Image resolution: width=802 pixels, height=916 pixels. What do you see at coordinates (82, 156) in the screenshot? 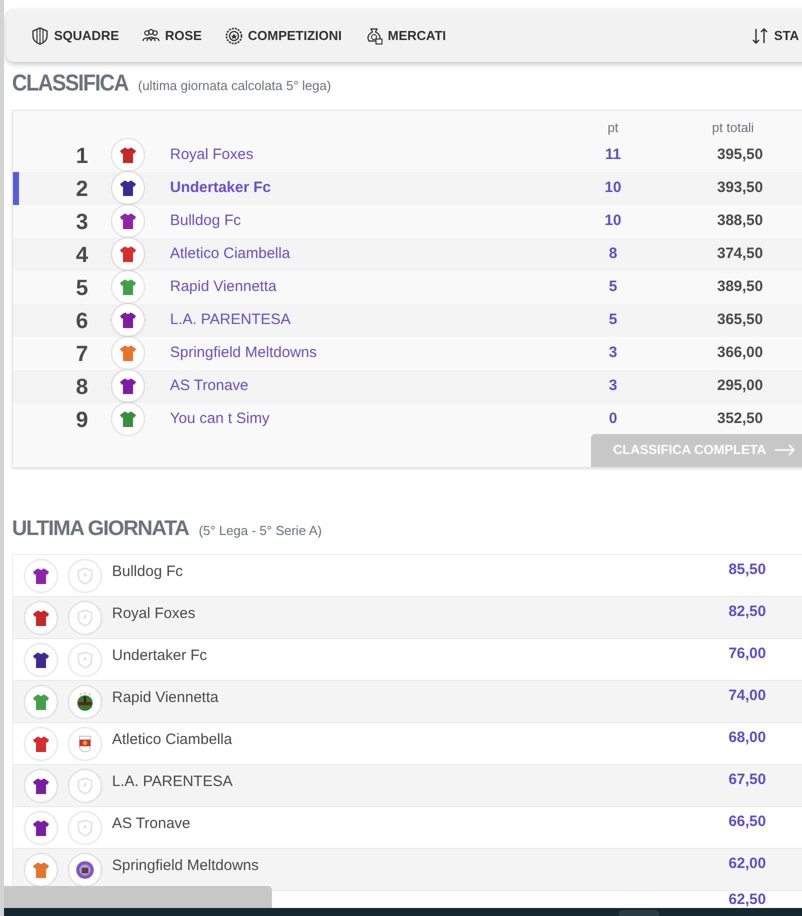
I see `rank-number: 1` at bounding box center [82, 156].